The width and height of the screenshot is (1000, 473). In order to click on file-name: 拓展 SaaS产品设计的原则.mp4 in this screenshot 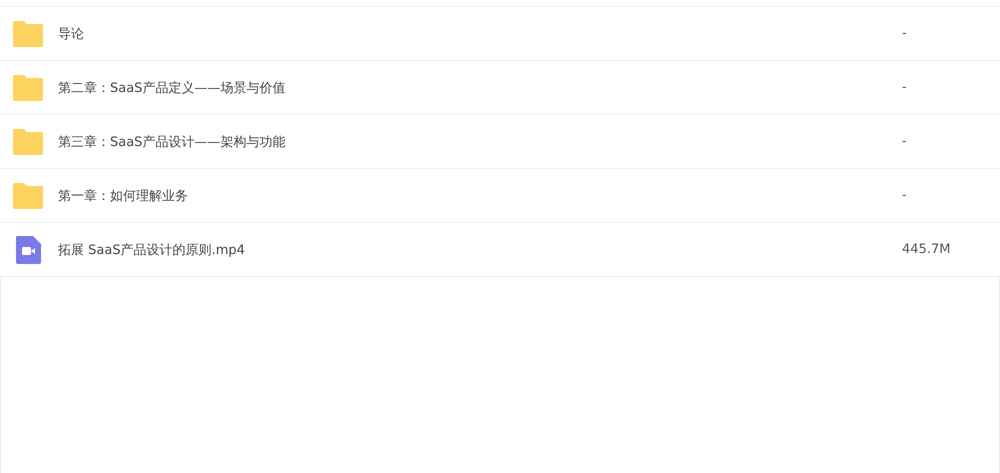, I will do `click(477, 249)`.